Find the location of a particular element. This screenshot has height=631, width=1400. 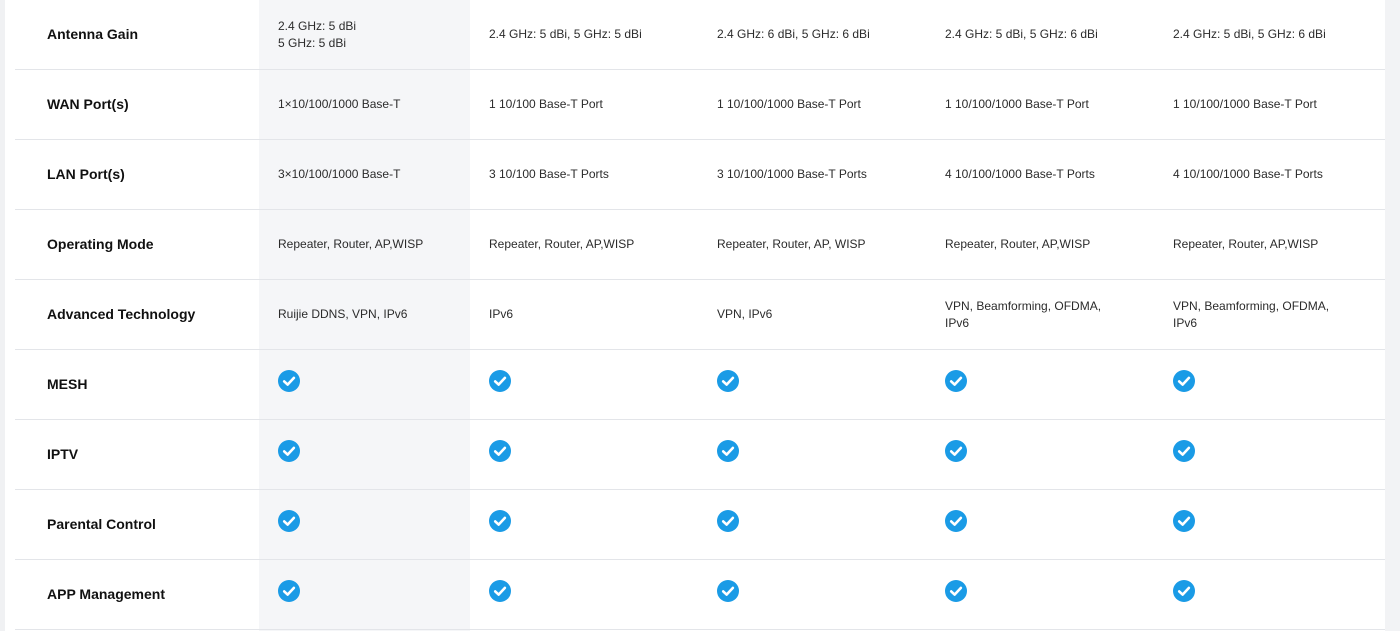

row-label: Operating Mode is located at coordinates (139, 244).